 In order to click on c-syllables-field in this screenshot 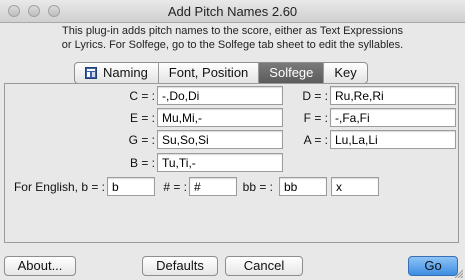, I will do `click(220, 95)`.